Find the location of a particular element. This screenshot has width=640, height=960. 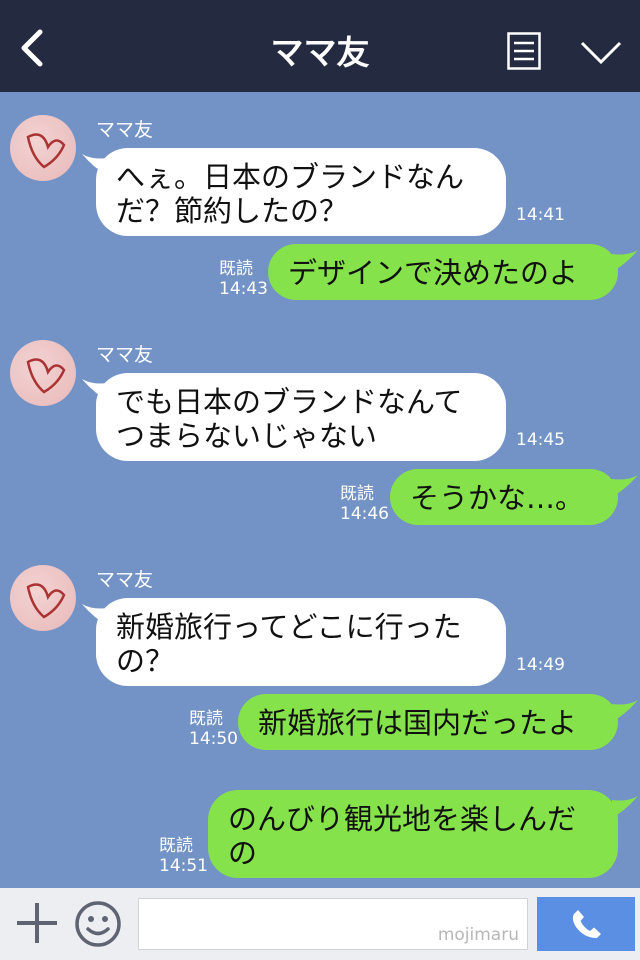

message-time: 14:51 is located at coordinates (183, 866).